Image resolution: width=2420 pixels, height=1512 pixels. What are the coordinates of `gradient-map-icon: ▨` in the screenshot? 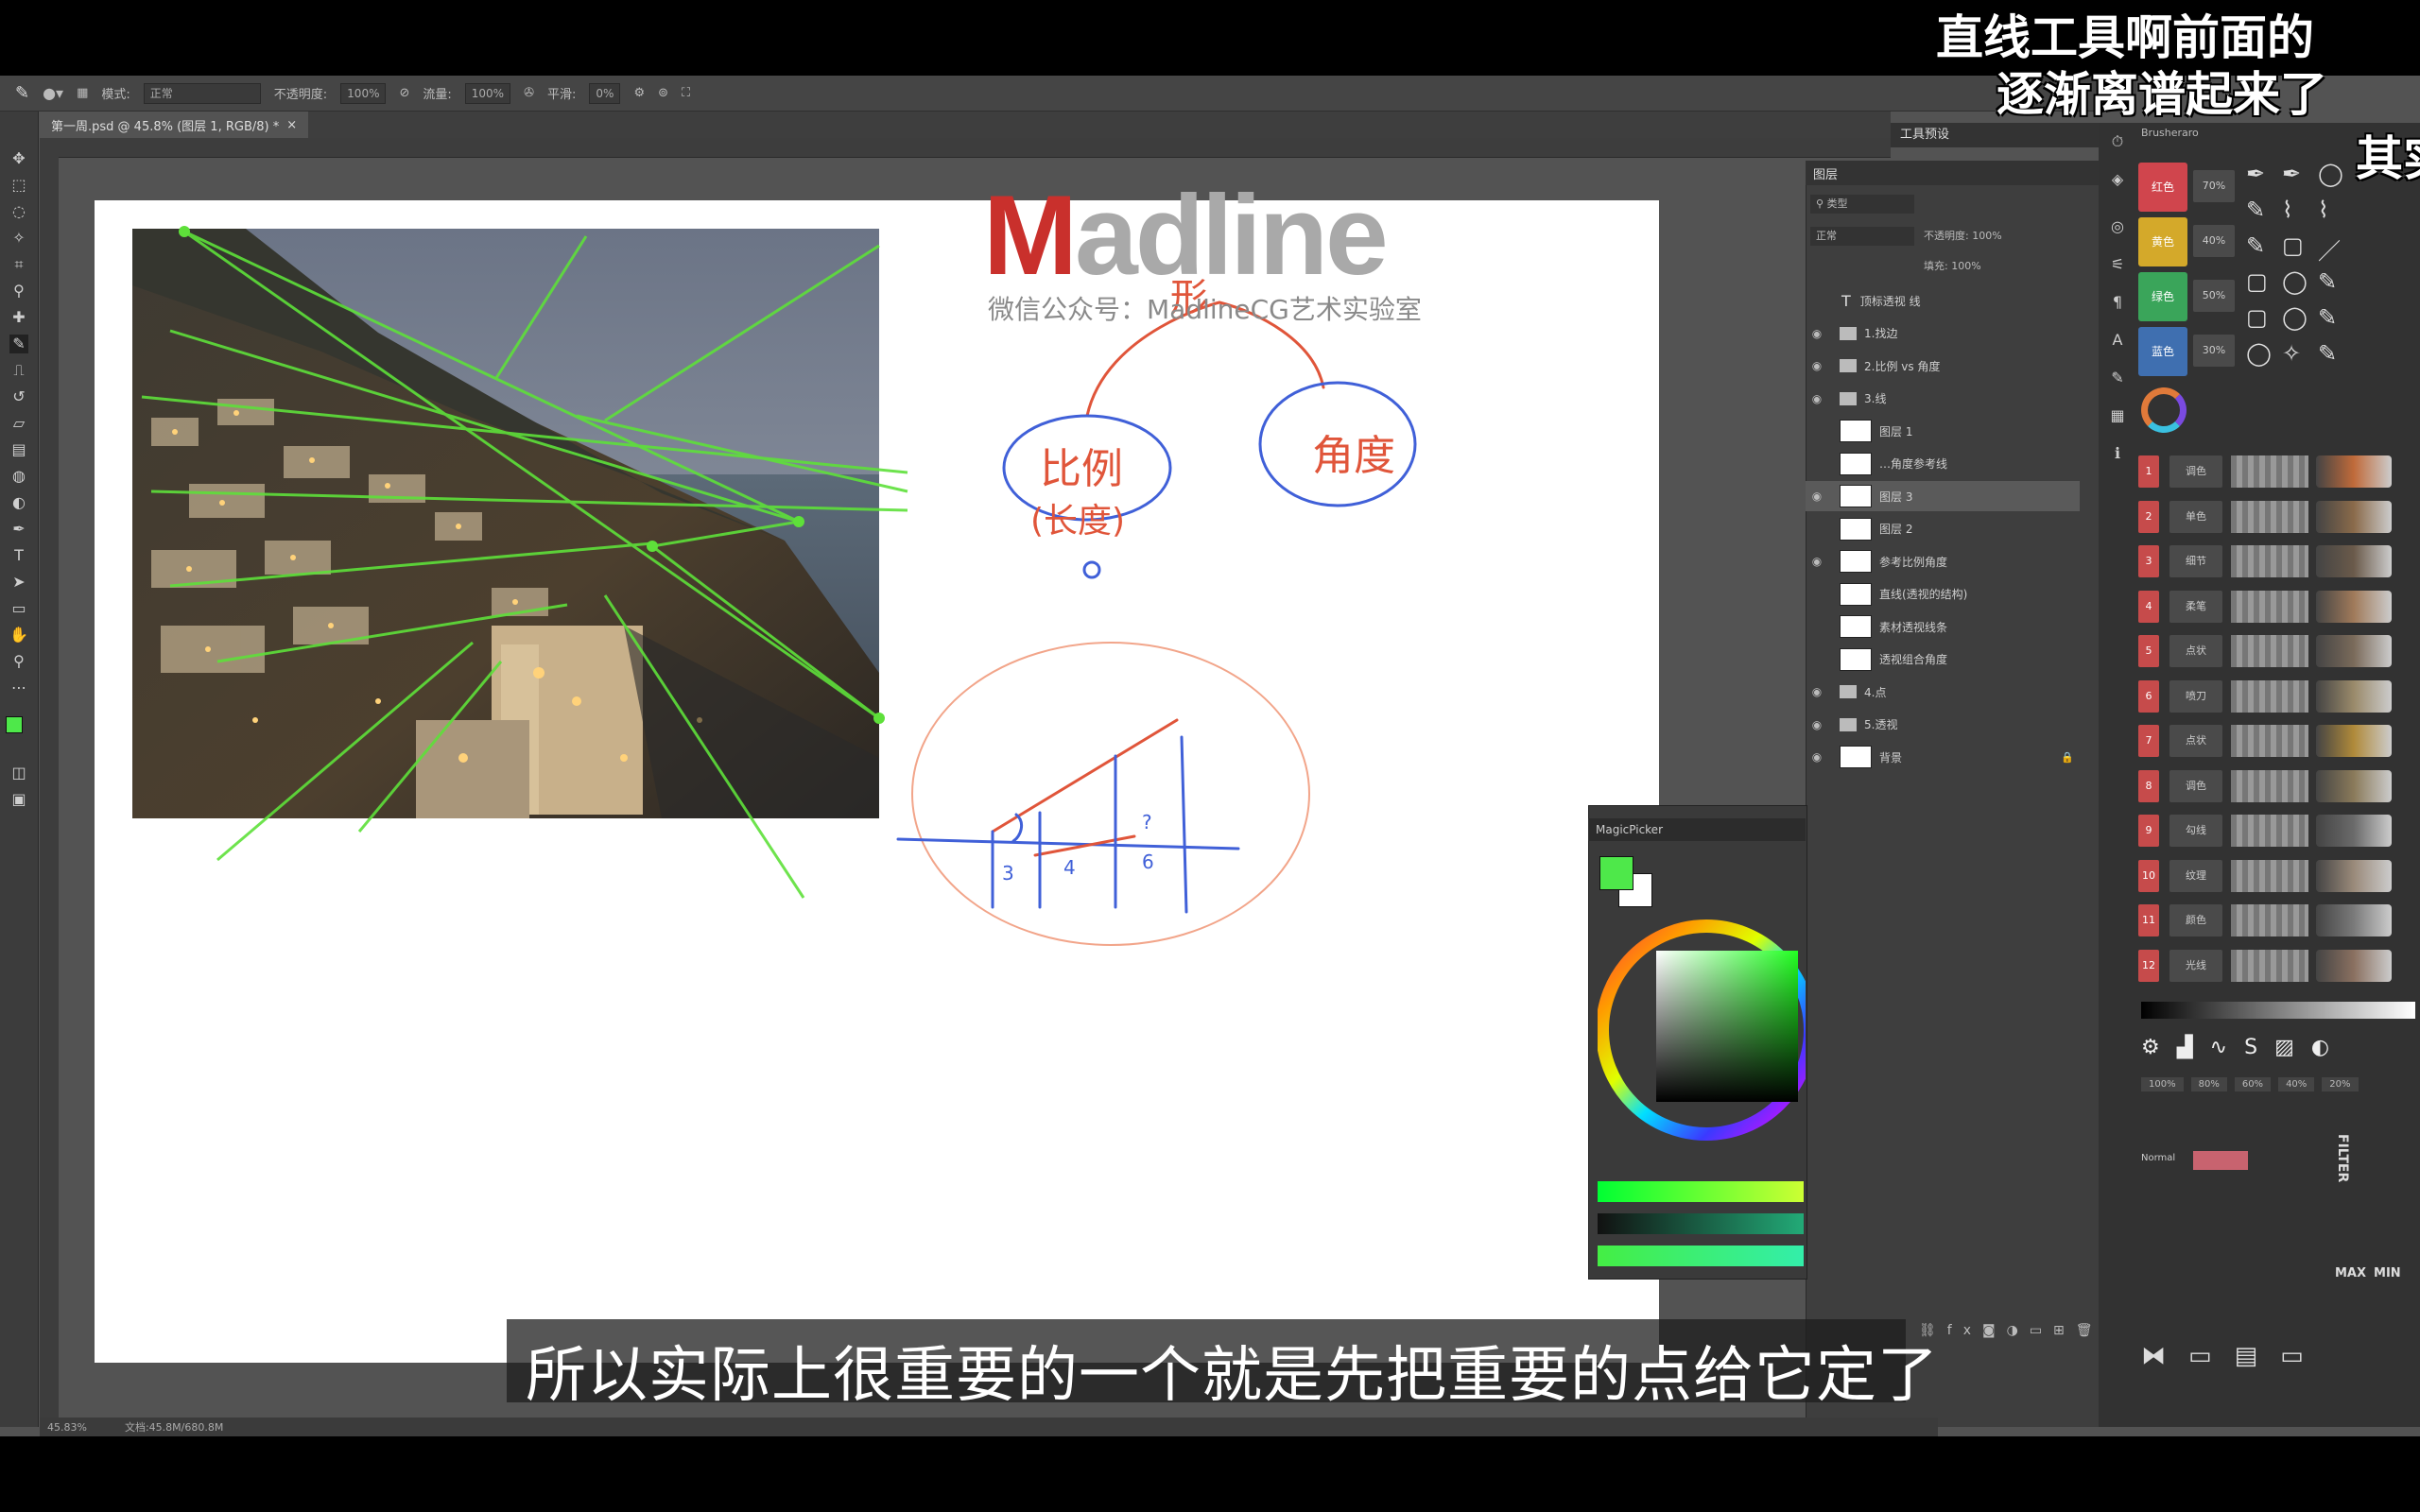 It's located at (2284, 1047).